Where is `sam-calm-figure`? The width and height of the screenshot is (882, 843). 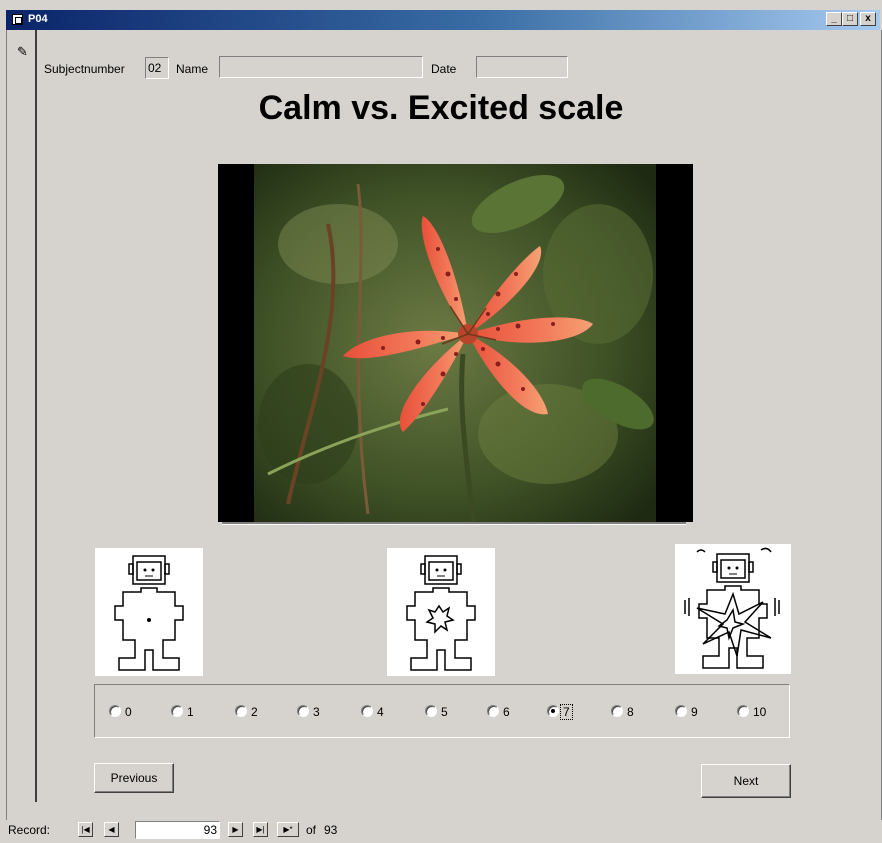
sam-calm-figure is located at coordinates (149, 612).